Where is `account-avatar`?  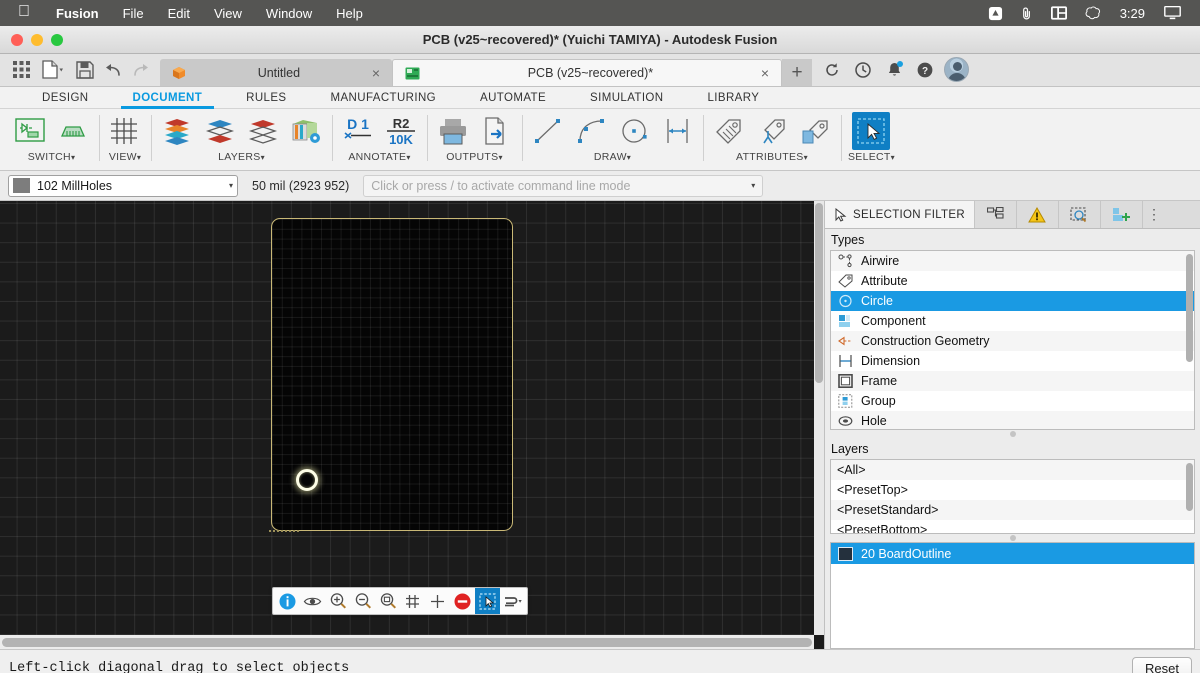
account-avatar is located at coordinates (956, 70).